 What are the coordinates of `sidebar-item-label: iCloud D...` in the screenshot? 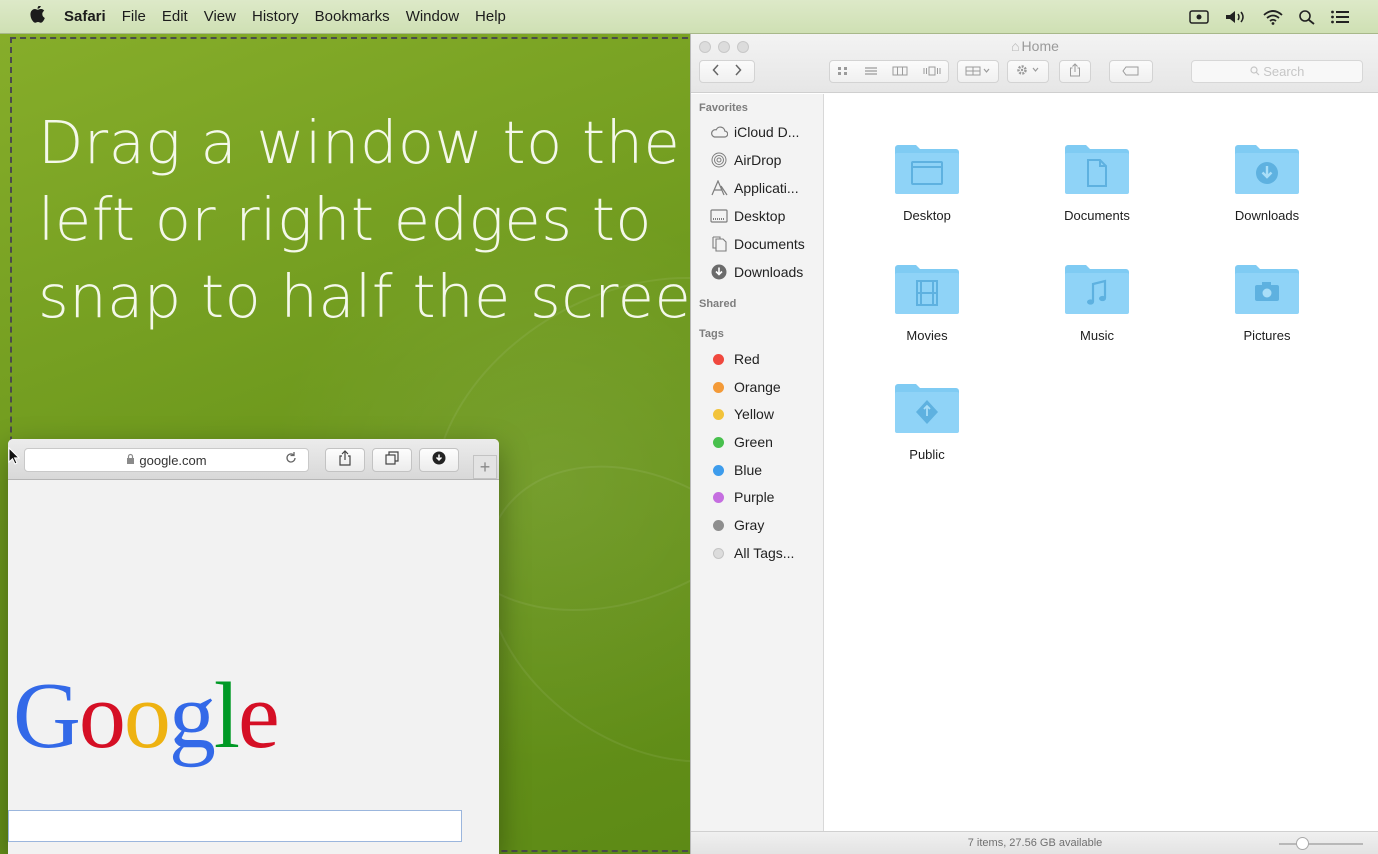 It's located at (767, 132).